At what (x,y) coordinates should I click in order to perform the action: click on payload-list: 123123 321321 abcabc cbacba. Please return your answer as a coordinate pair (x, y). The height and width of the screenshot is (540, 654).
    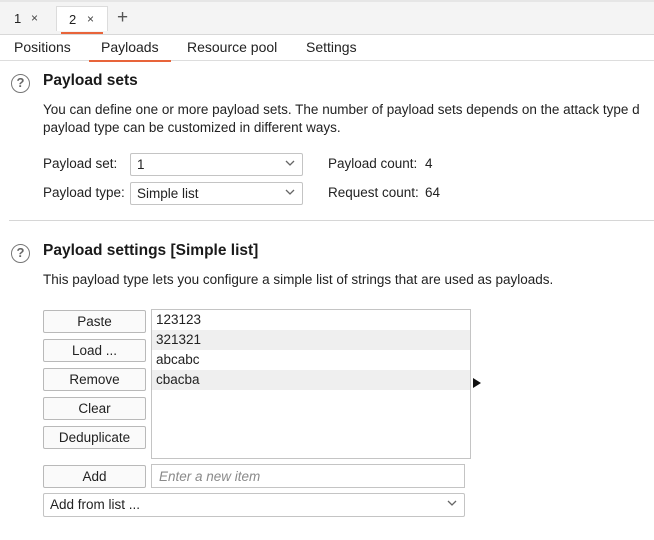
    Looking at the image, I should click on (311, 384).